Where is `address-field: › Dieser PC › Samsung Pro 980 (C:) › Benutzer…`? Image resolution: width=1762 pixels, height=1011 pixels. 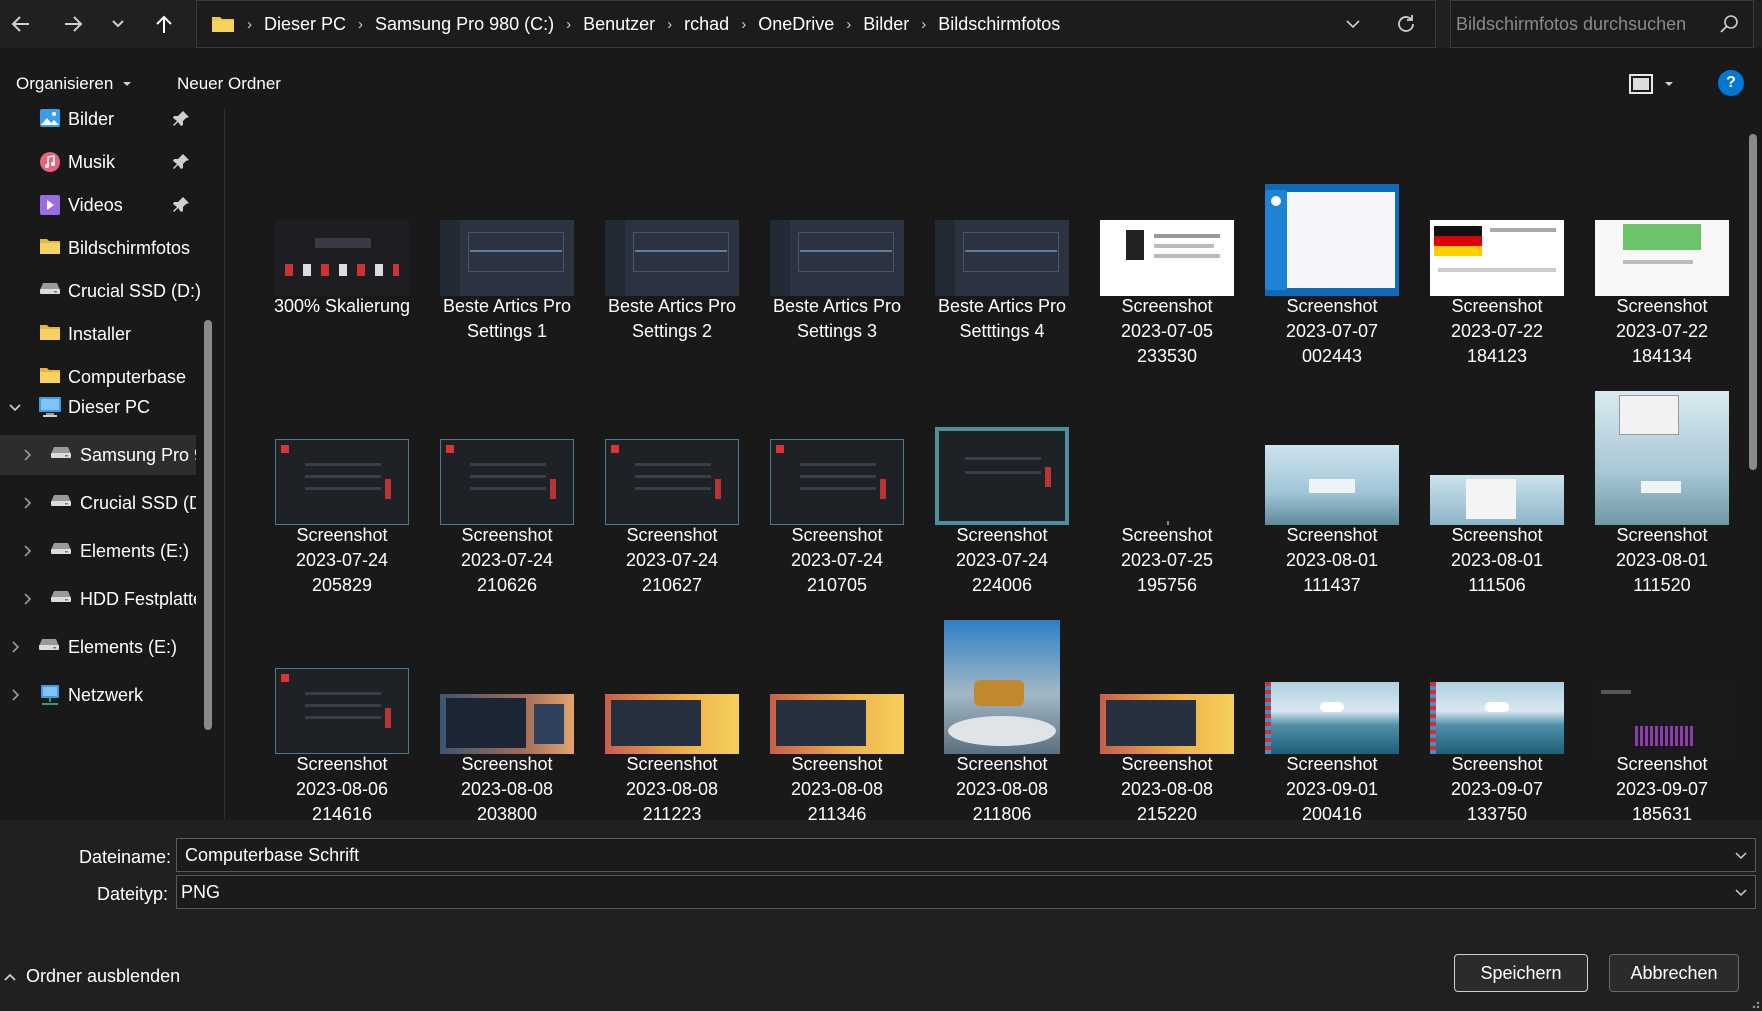
address-field: › Dieser PC › Samsung Pro 980 (C:) › Benutzer… is located at coordinates (816, 24).